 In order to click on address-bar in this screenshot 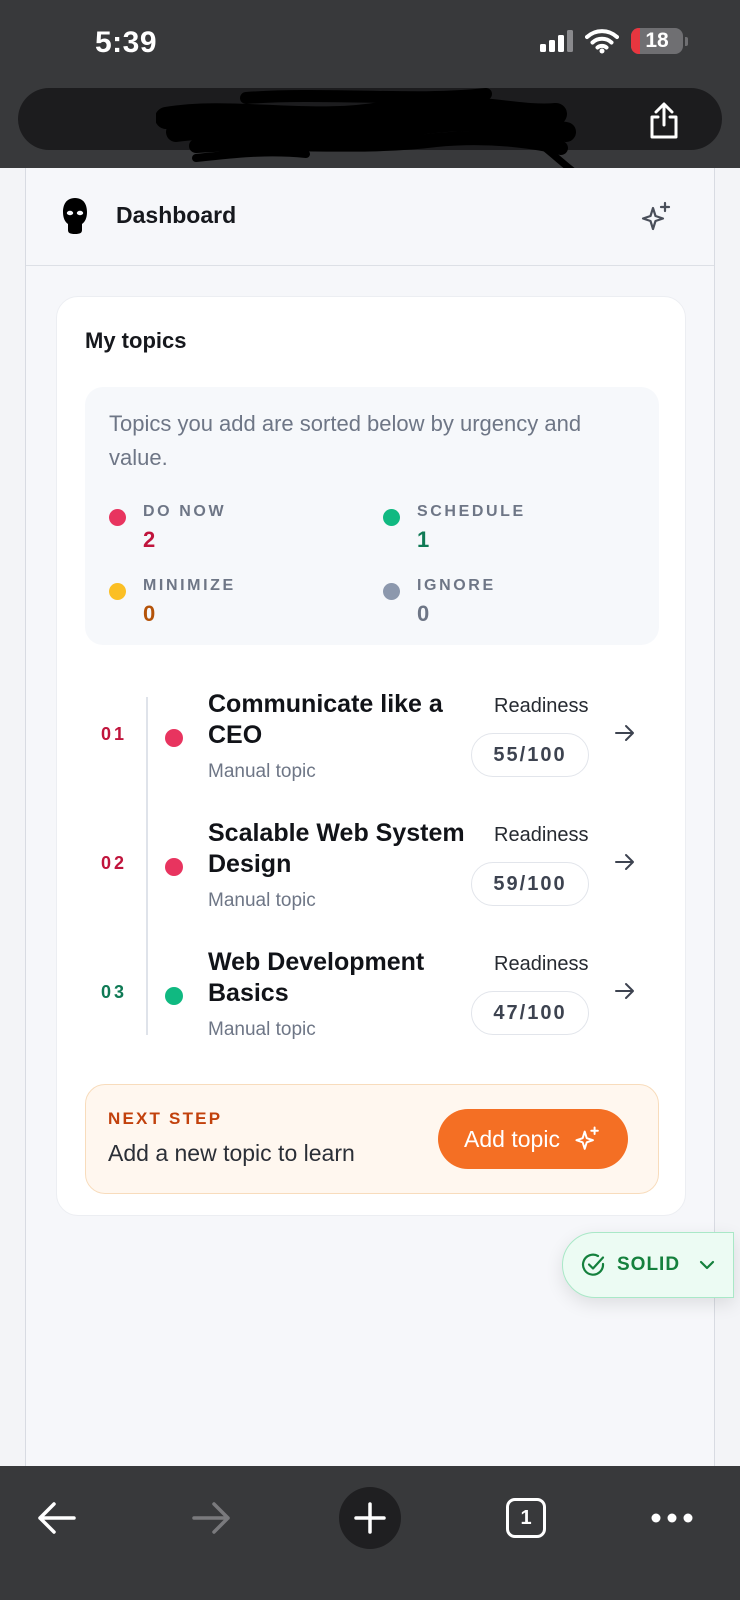, I will do `click(370, 132)`.